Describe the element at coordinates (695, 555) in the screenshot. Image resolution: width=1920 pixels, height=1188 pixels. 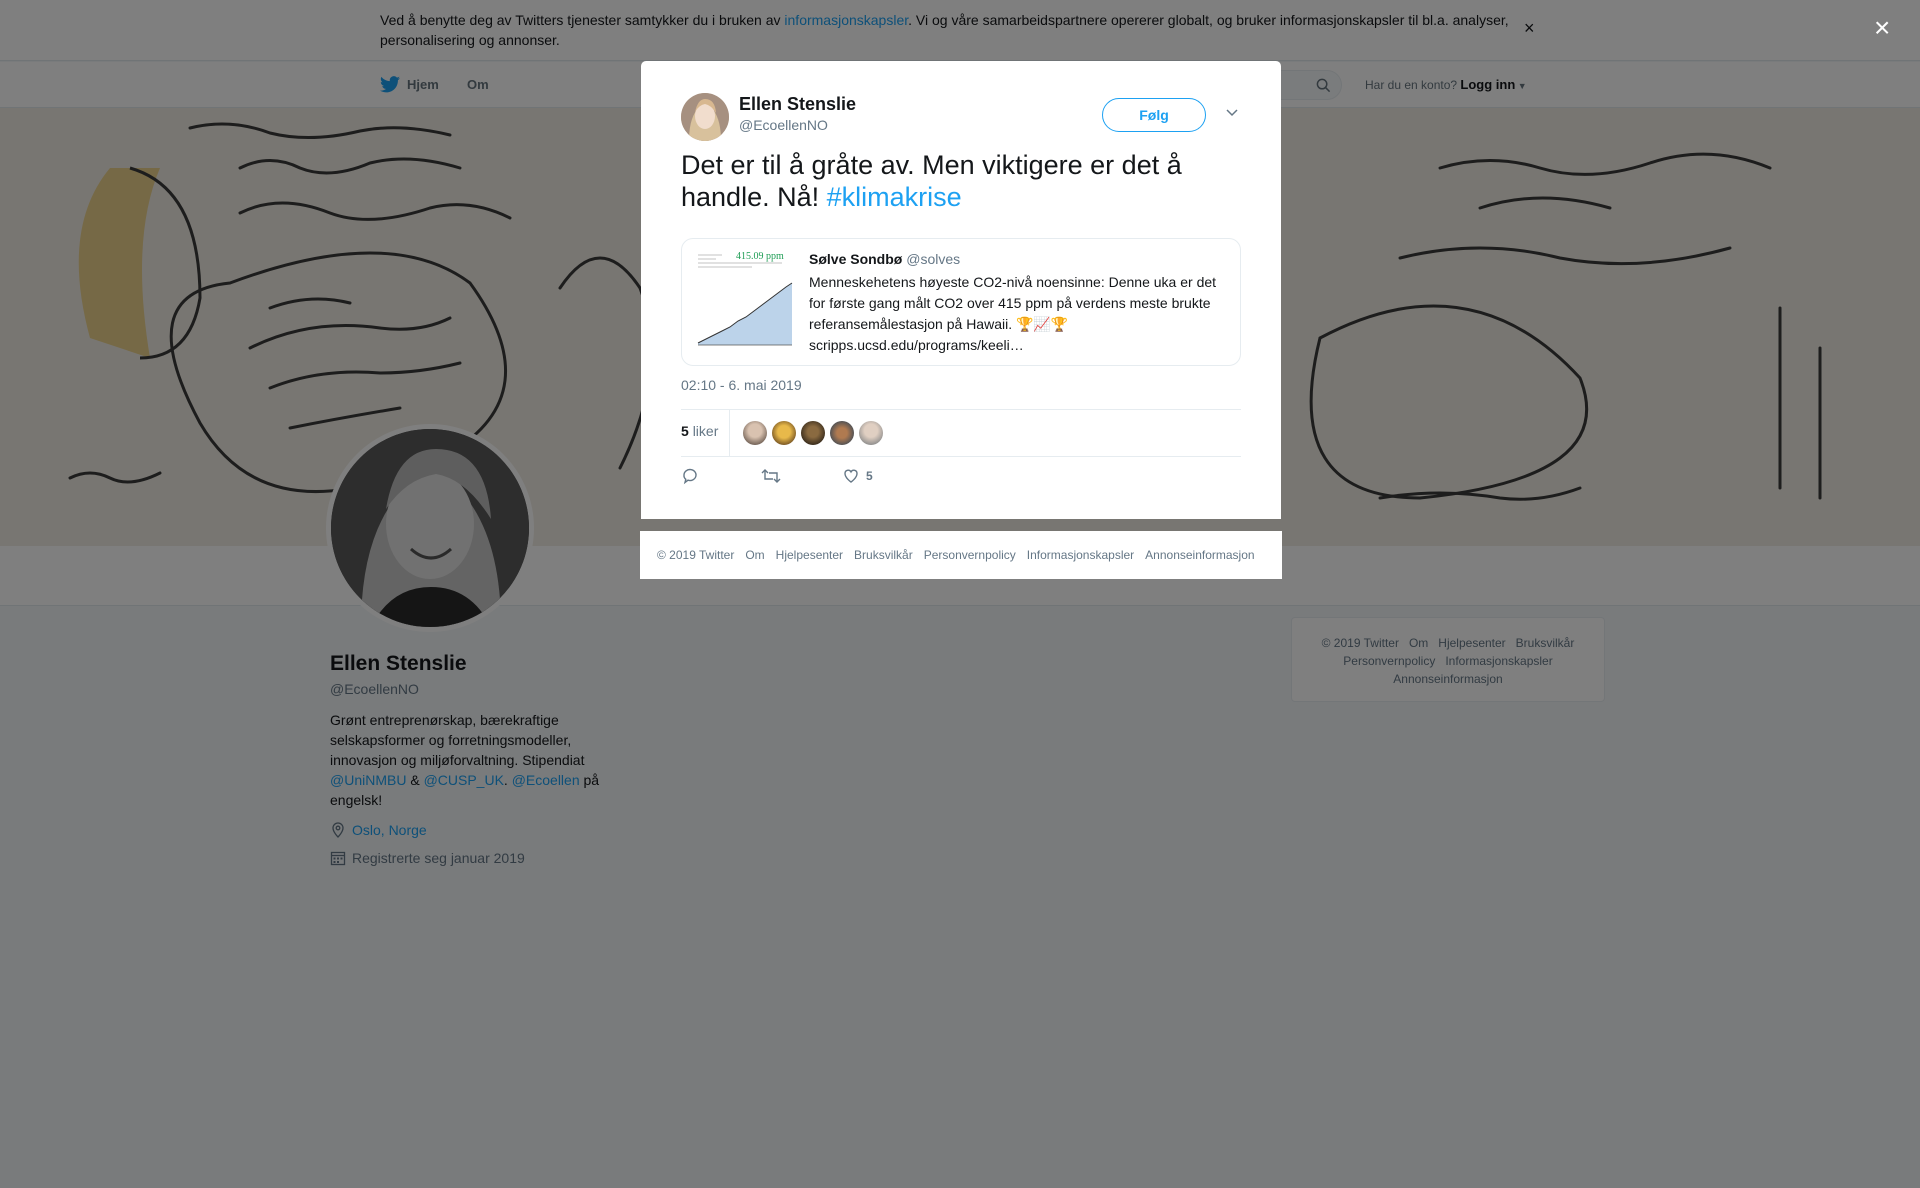
I see `footer-link: © 2019 Twitter` at that location.